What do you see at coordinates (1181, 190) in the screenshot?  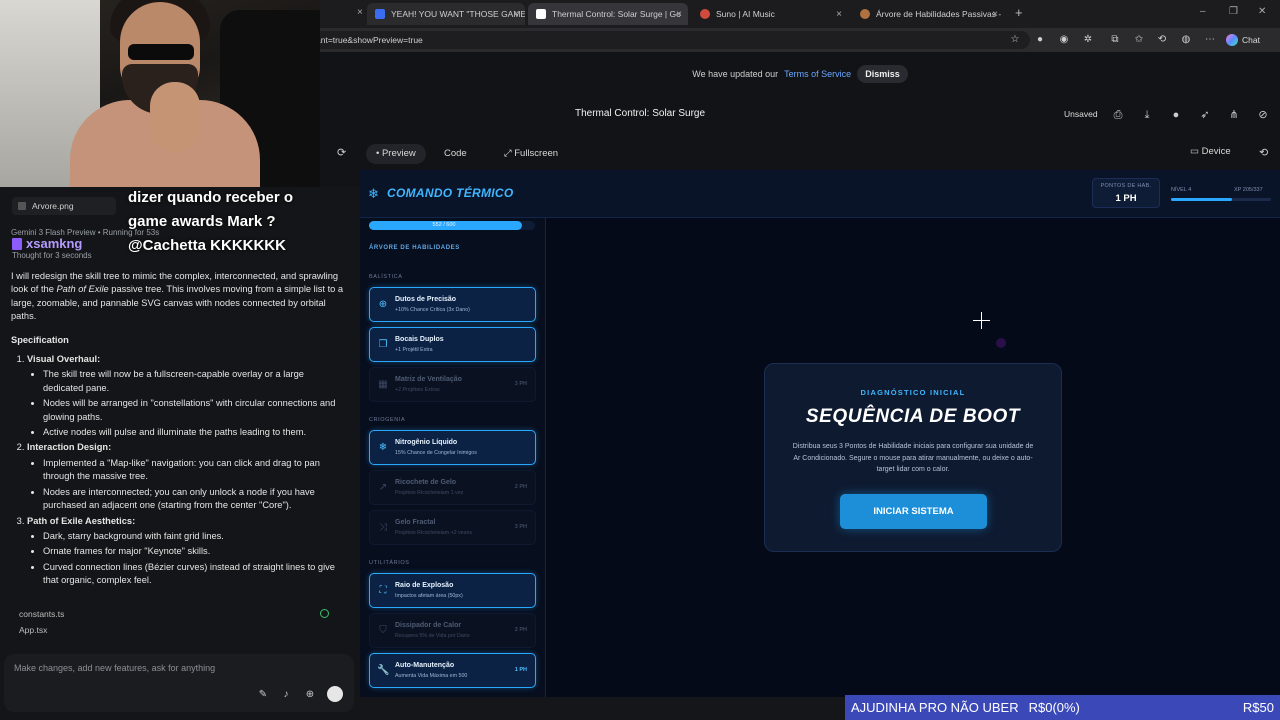 I see `level-label: NÍVEL 4` at bounding box center [1181, 190].